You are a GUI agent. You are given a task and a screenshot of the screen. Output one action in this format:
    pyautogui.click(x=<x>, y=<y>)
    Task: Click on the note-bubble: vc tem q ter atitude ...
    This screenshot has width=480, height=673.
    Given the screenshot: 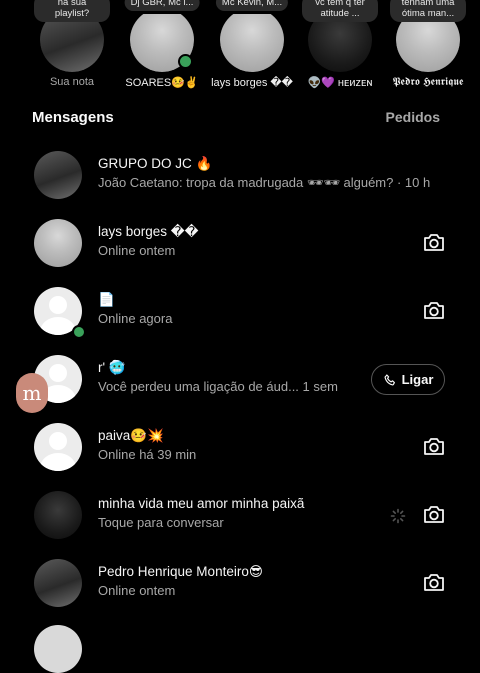 What is the action you would take?
    pyautogui.click(x=340, y=11)
    